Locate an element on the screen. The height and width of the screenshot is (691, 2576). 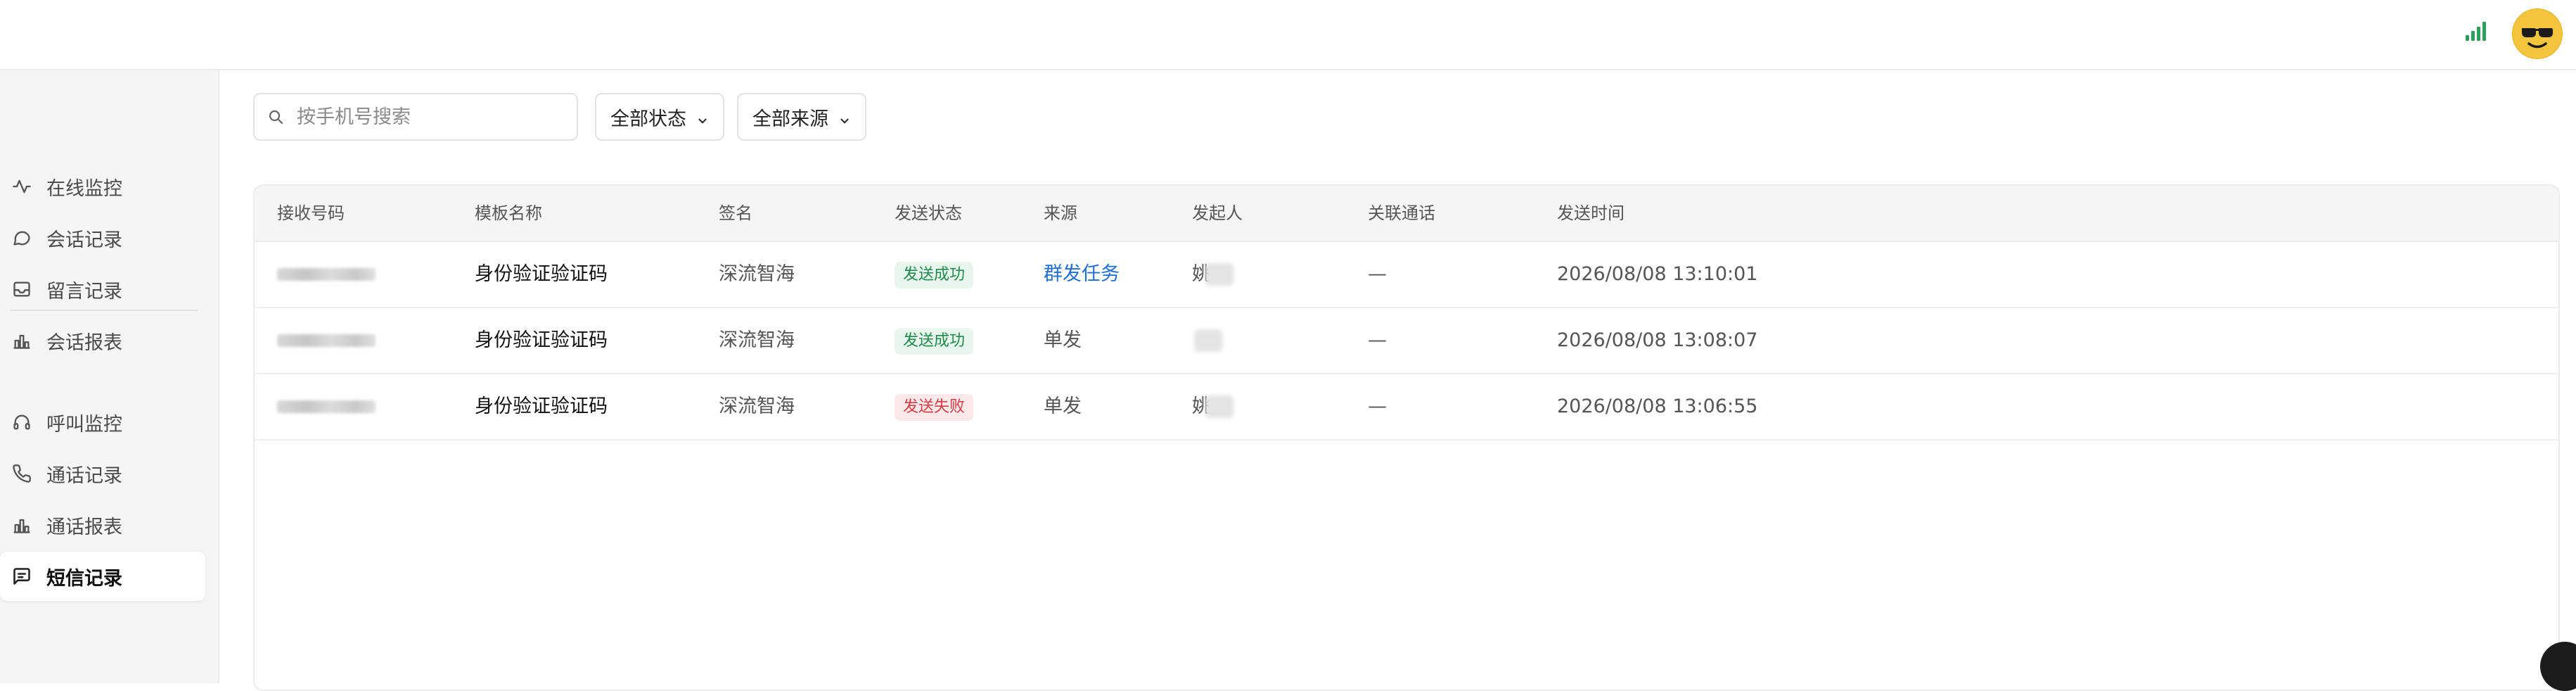
column-header: 签名 is located at coordinates (736, 213).